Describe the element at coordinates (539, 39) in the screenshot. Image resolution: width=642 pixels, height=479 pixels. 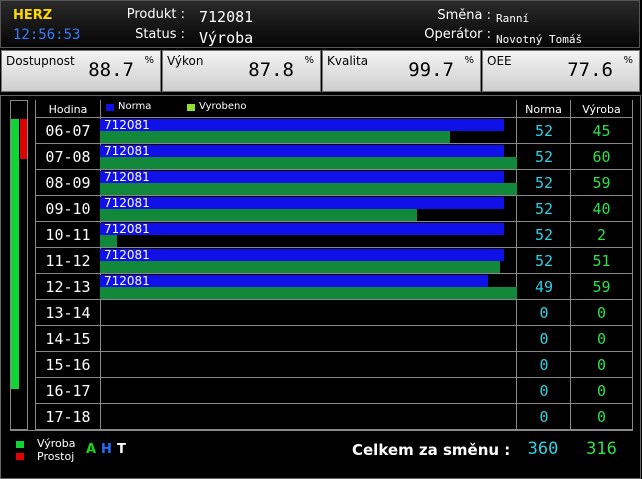
I see `operator-value: Novotný Tomáš` at that location.